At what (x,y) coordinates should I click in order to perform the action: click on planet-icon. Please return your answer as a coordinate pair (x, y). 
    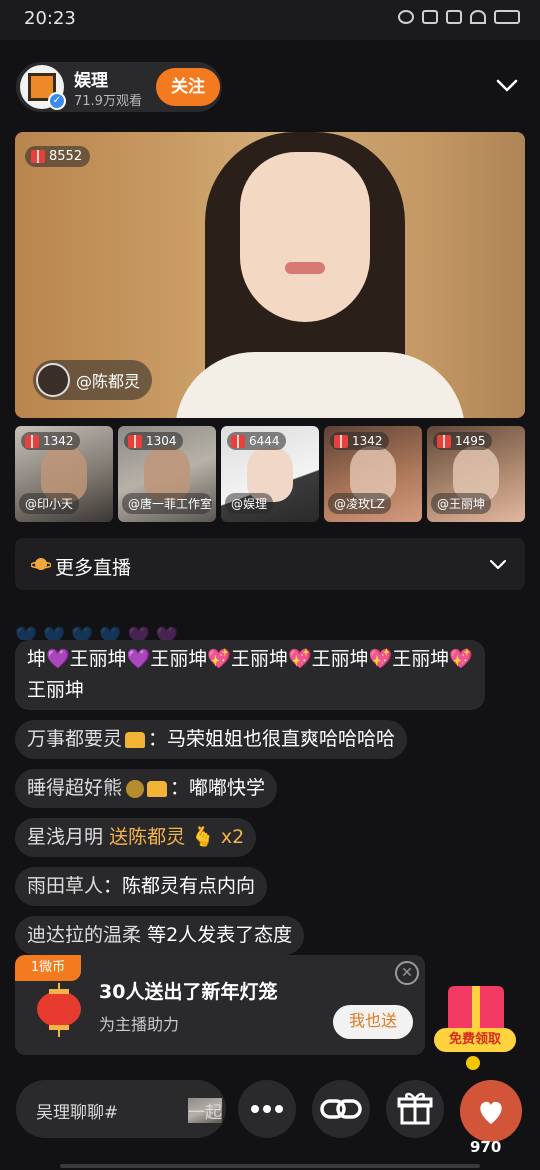
    Looking at the image, I should click on (41, 564).